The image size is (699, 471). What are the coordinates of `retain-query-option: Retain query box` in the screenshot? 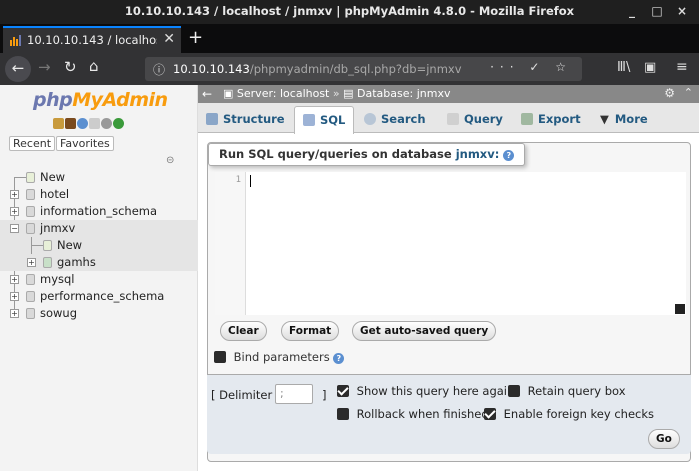 It's located at (567, 391).